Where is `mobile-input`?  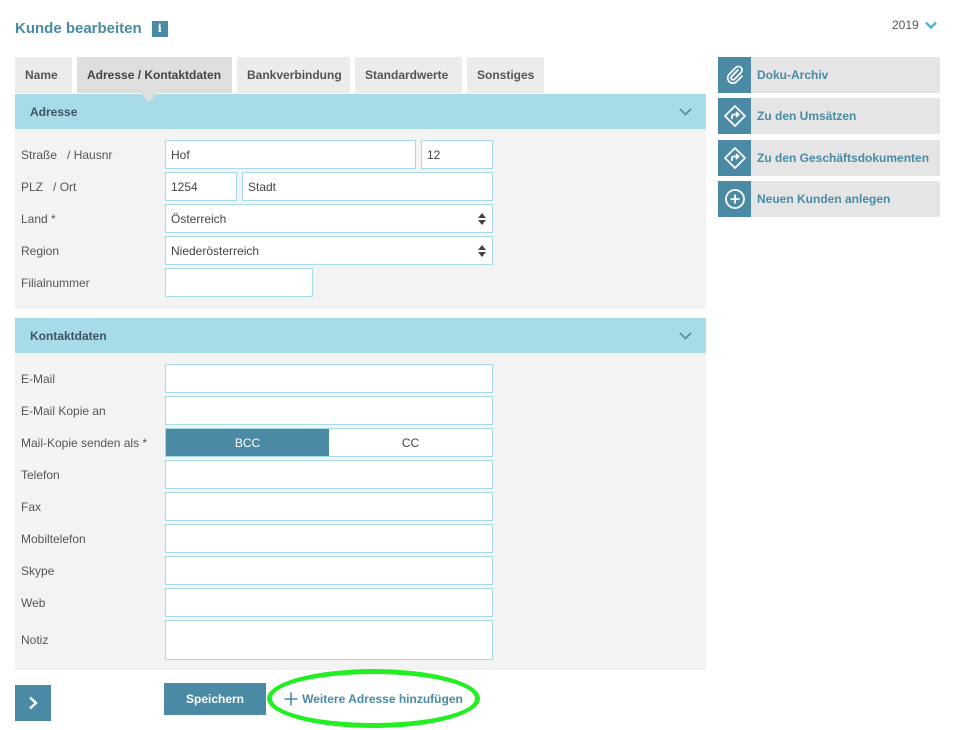 mobile-input is located at coordinates (329, 538).